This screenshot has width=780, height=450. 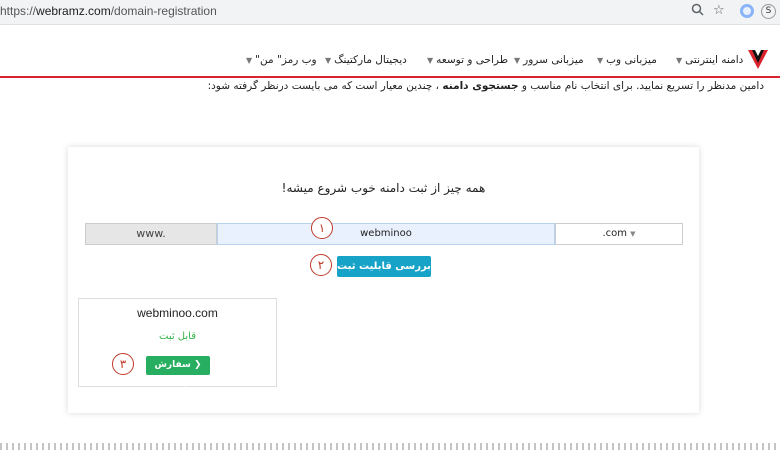 I want to click on result-status: قابل ثبت, so click(x=177, y=336).